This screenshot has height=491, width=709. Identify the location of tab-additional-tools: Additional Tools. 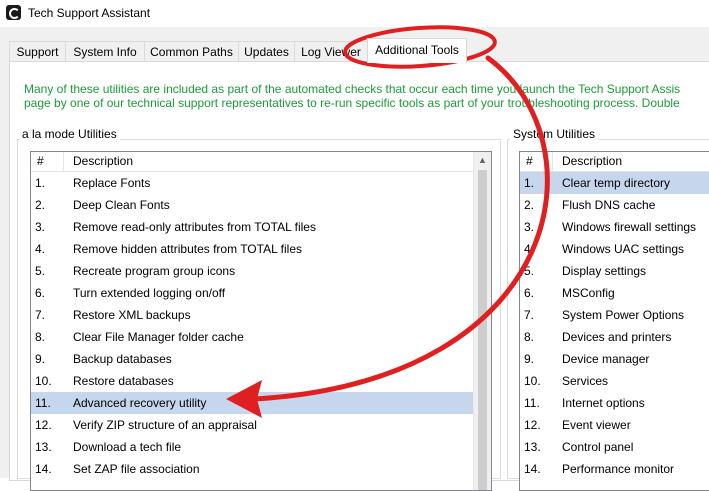
(417, 50).